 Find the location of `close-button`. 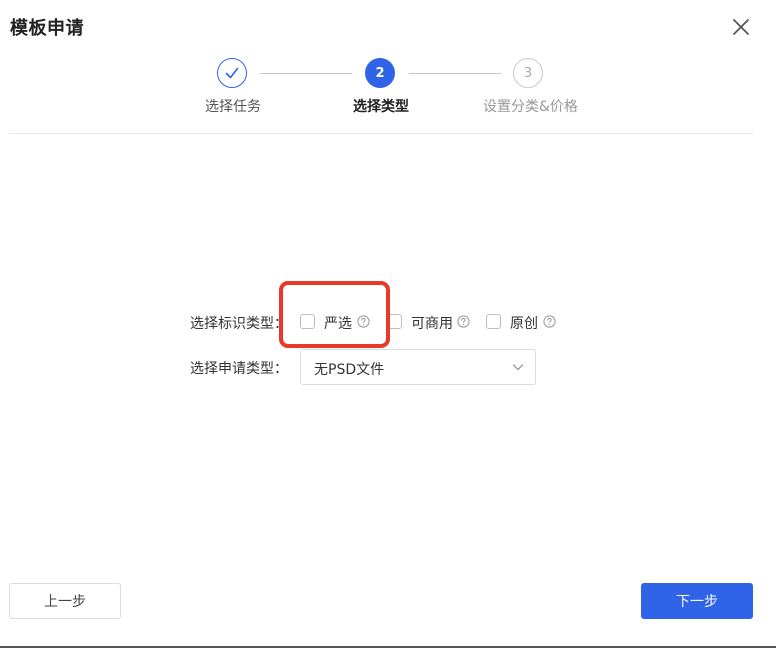

close-button is located at coordinates (741, 27).